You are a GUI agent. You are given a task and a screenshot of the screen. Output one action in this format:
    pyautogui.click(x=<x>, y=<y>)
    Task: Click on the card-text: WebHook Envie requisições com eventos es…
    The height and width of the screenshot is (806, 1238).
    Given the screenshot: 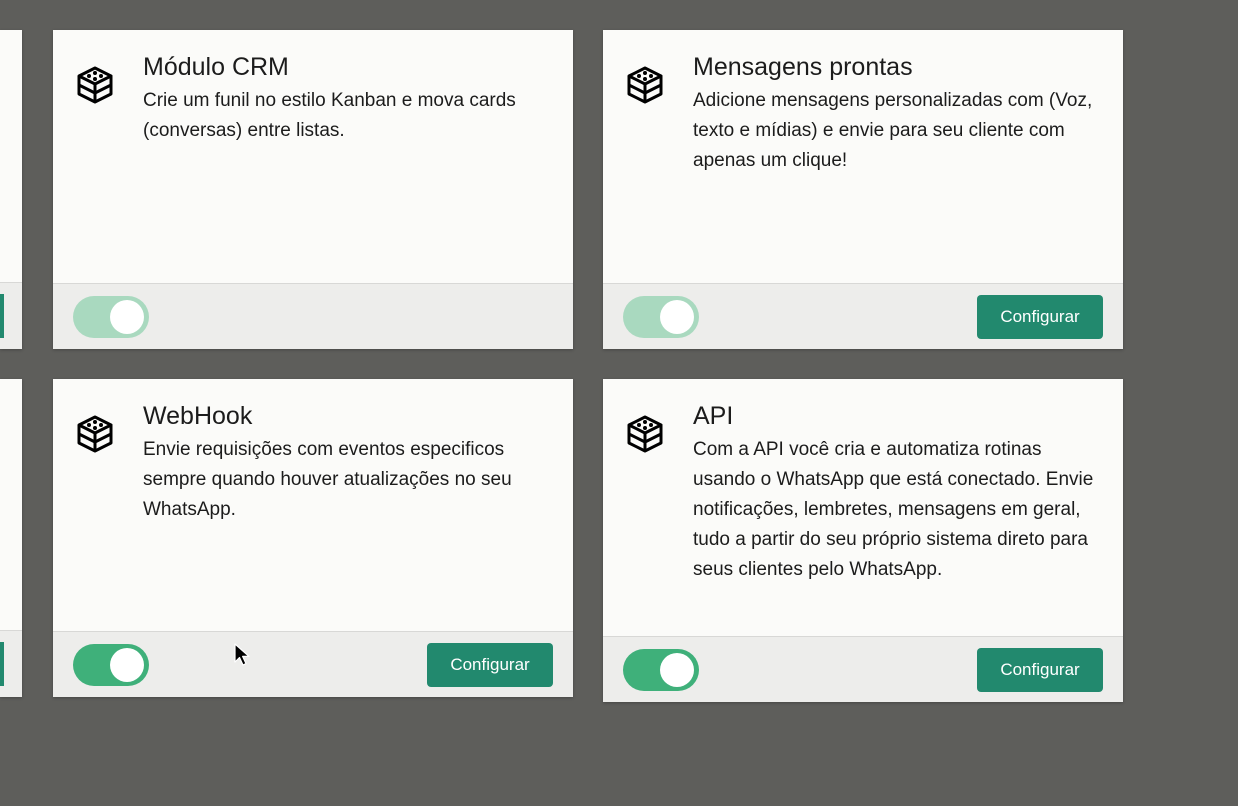 What is the action you would take?
    pyautogui.click(x=347, y=516)
    